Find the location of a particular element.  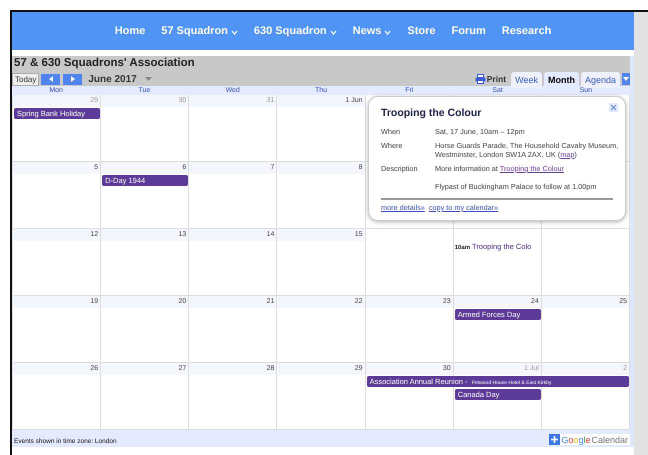

close-button is located at coordinates (613, 107).